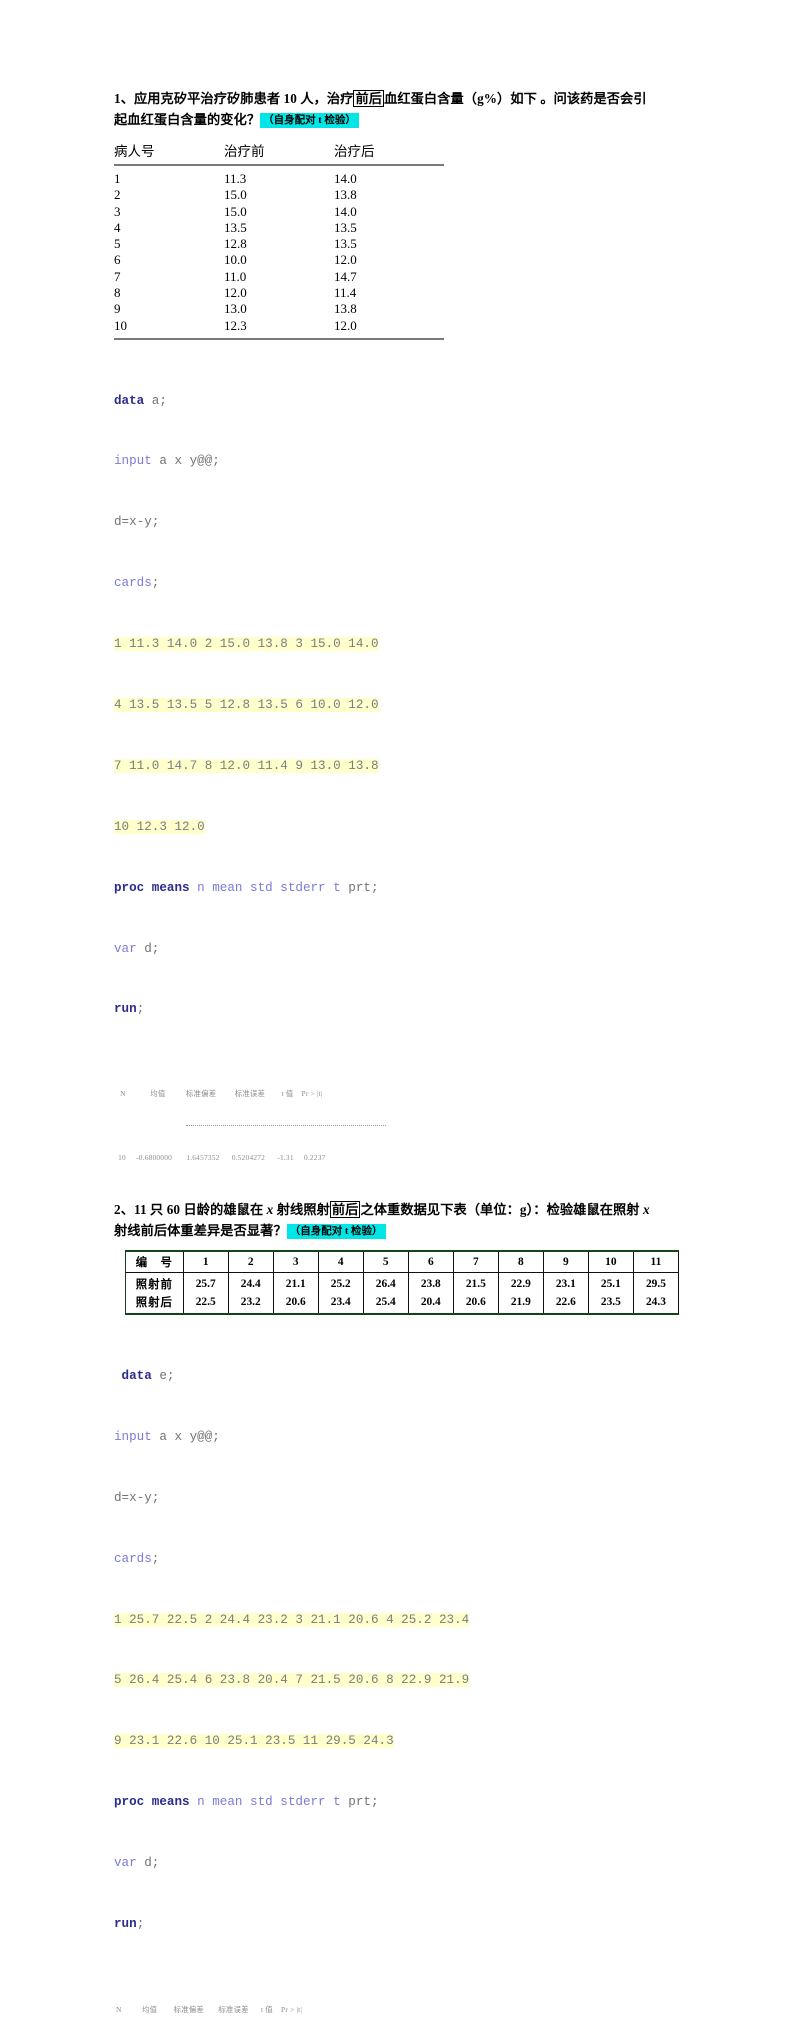 This screenshot has width=793, height=2037. Describe the element at coordinates (336, 1232) in the screenshot. I see `question-2-method-tag: （自身配对 t 检验）` at that location.